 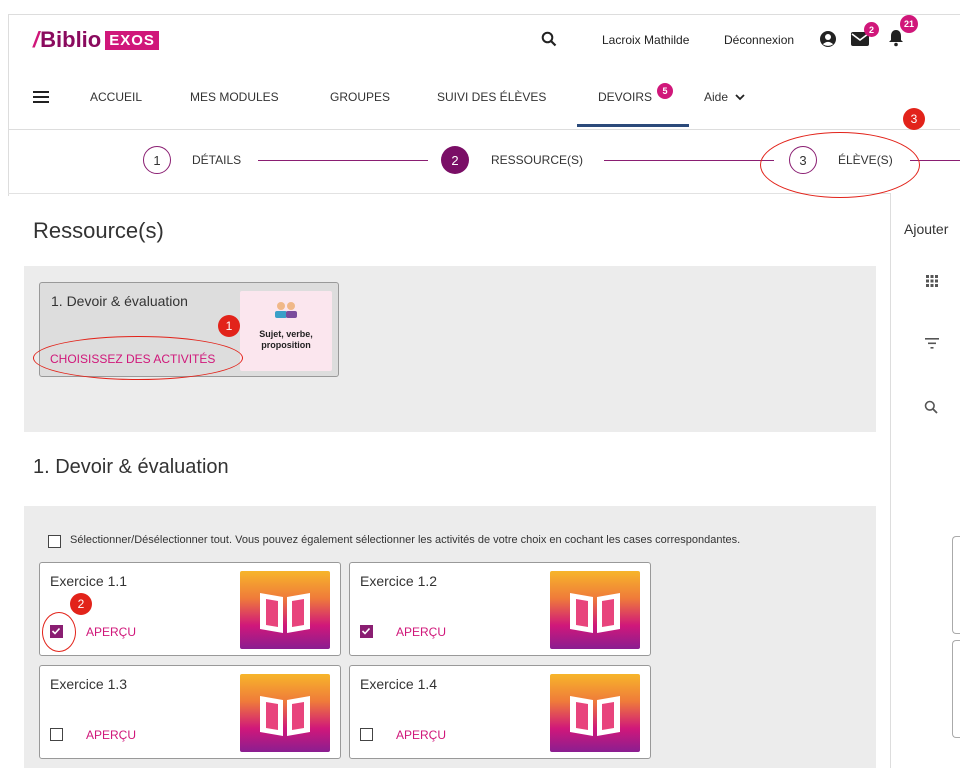 I want to click on exercise-title: Exercice 1.2, so click(x=399, y=581).